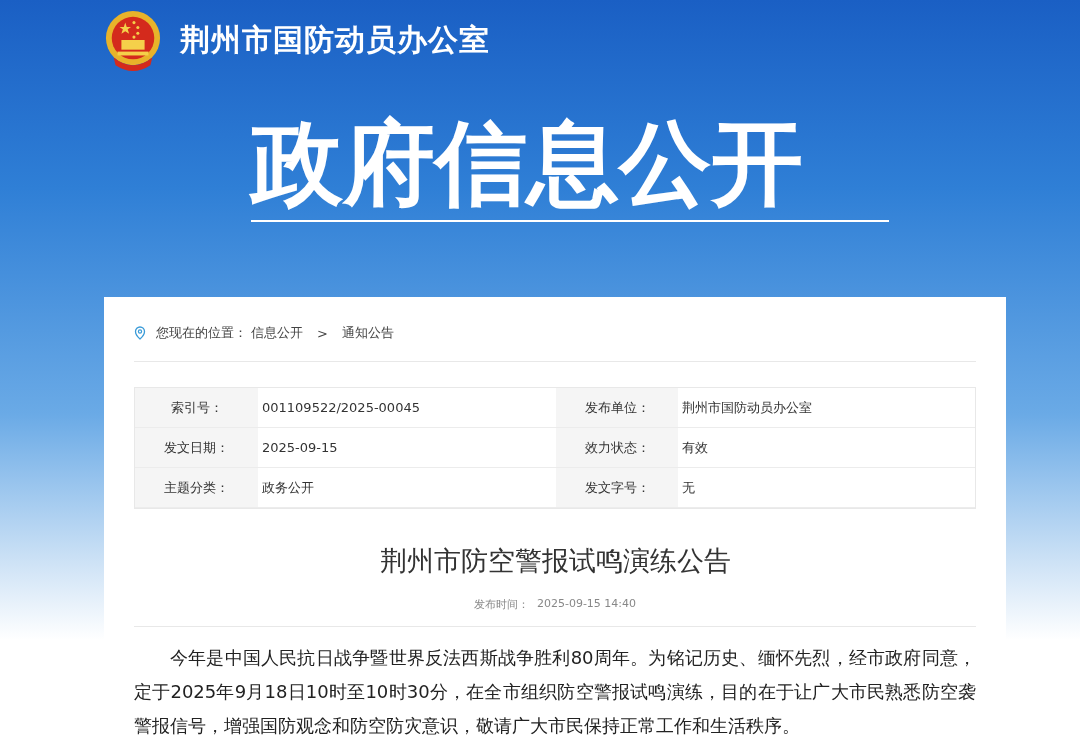 This screenshot has height=753, width=1080. I want to click on publish-time: 2025-09-15 14:40, so click(586, 604).